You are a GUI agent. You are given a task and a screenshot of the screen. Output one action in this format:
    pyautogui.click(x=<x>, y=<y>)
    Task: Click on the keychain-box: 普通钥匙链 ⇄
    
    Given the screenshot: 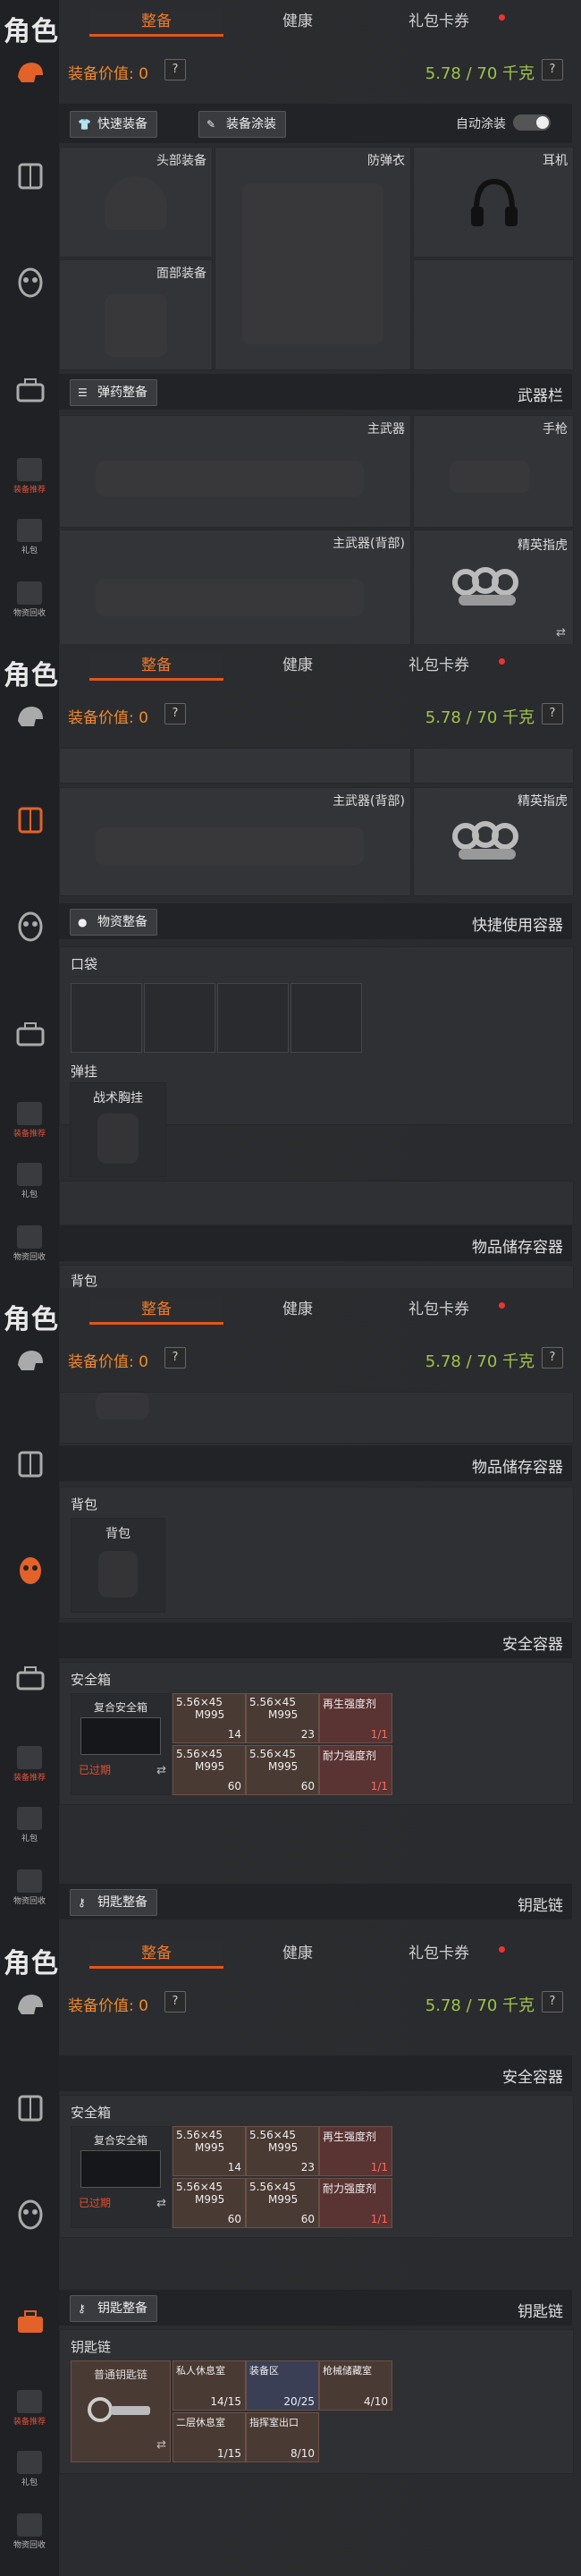 What is the action you would take?
    pyautogui.click(x=121, y=2411)
    